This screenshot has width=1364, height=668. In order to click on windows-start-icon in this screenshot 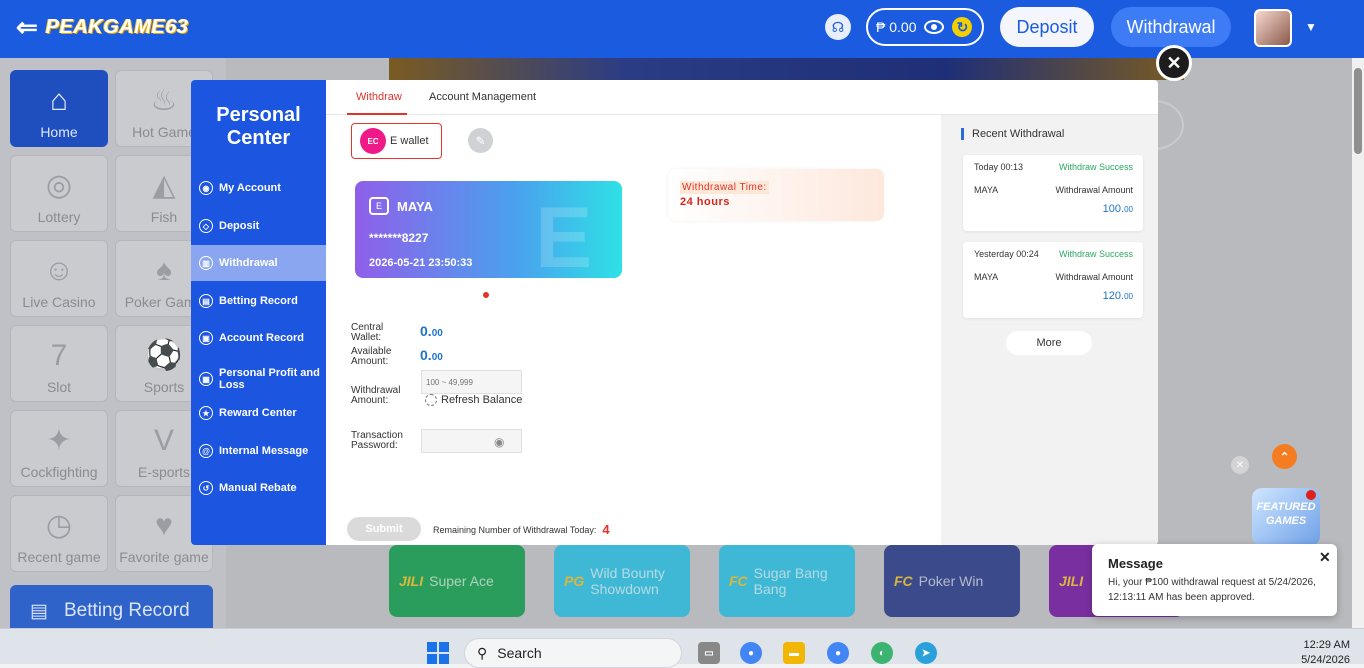, I will do `click(438, 653)`.